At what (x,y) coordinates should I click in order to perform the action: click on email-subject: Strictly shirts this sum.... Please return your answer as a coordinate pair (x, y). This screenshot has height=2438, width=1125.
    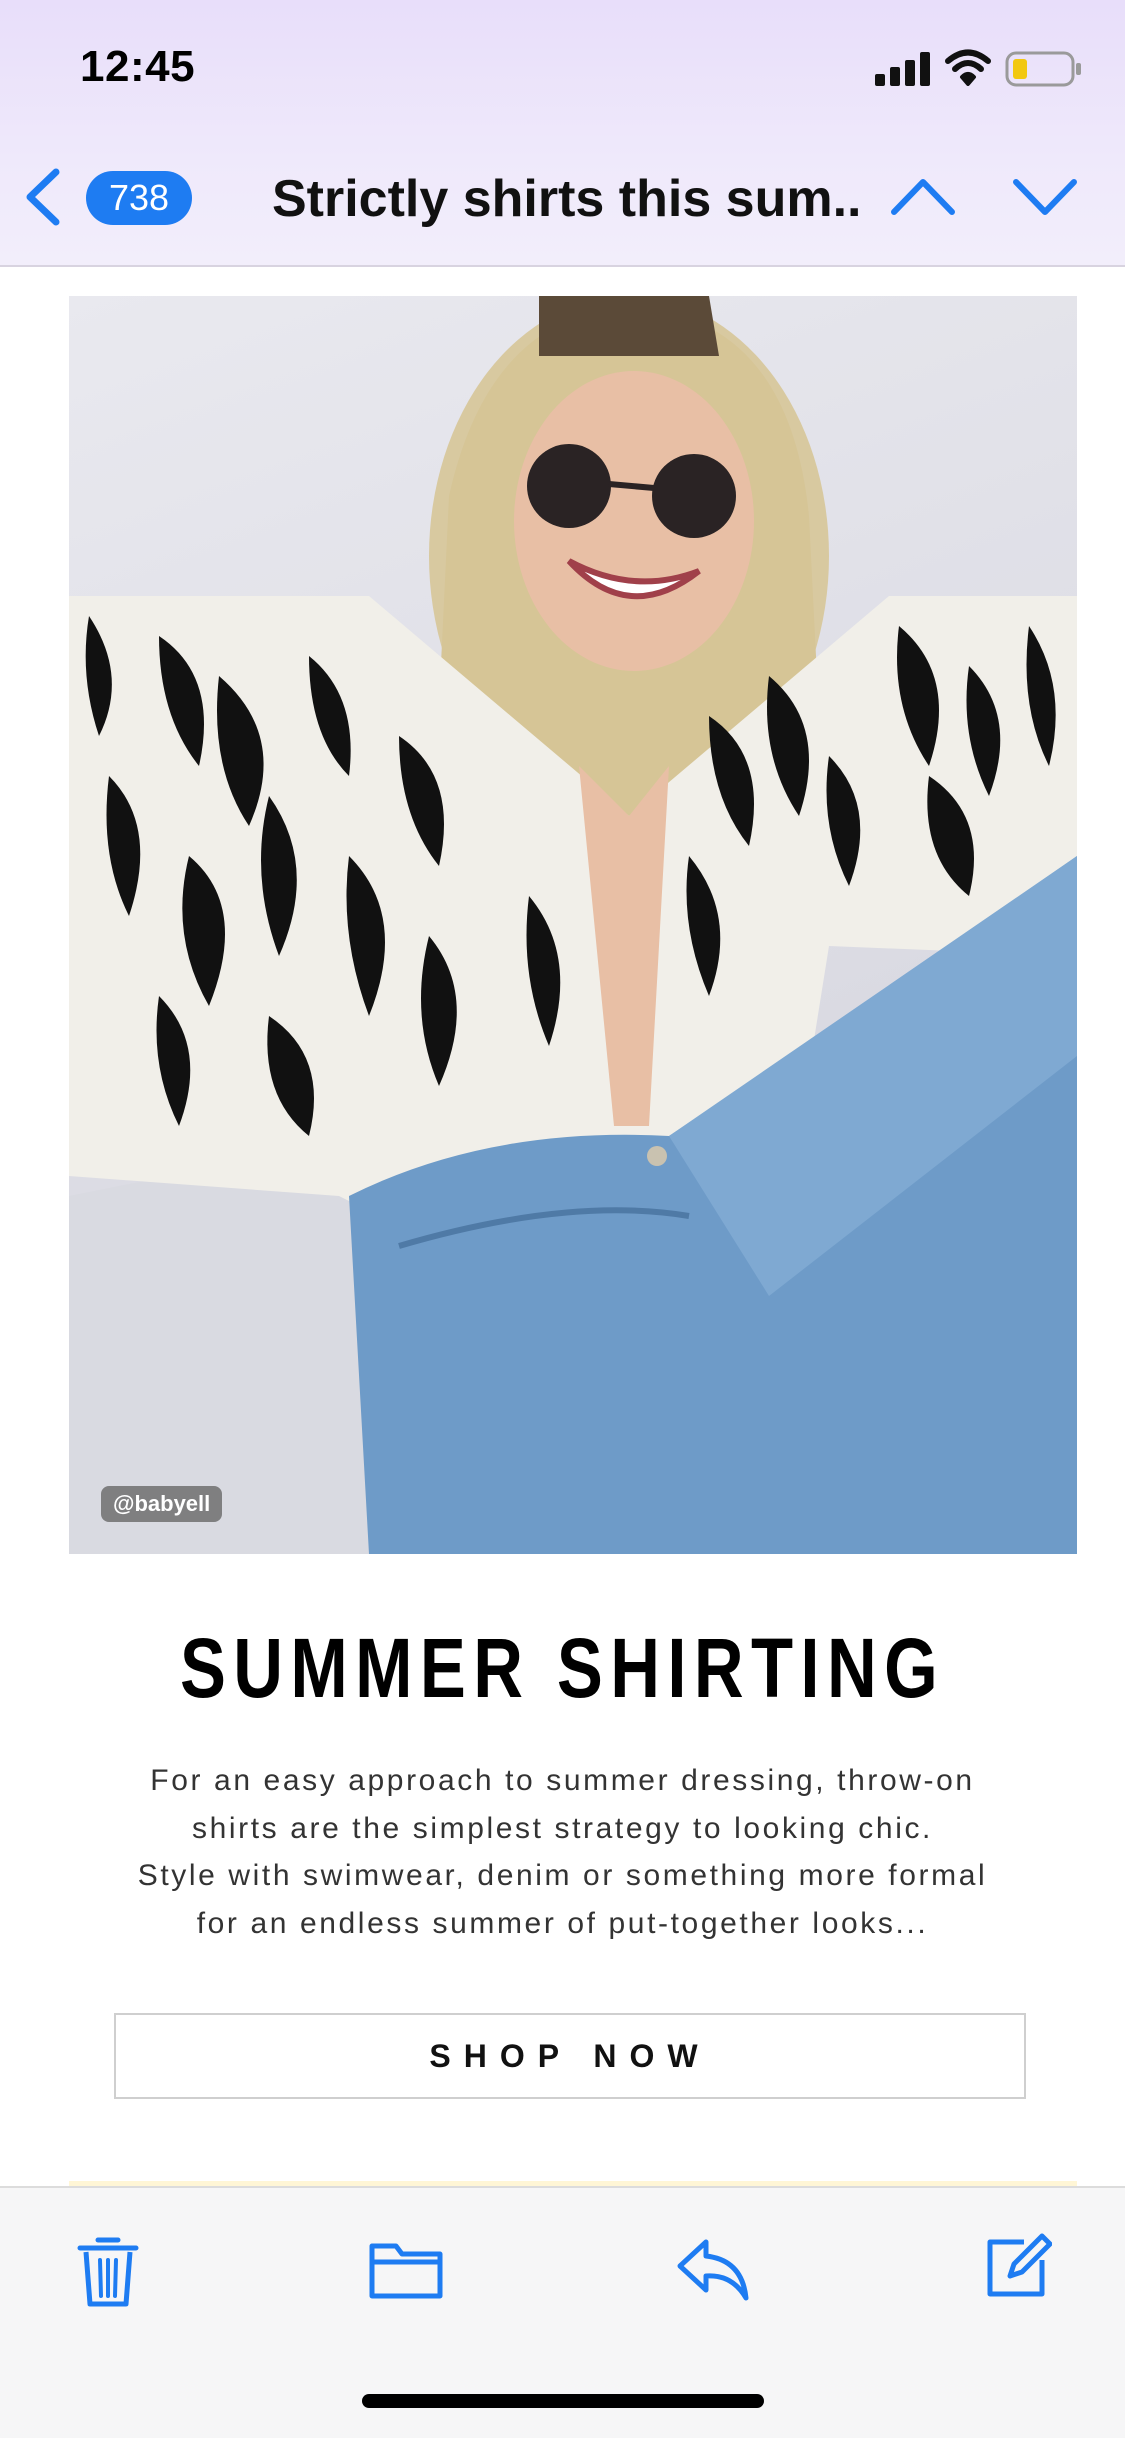
    Looking at the image, I should click on (567, 199).